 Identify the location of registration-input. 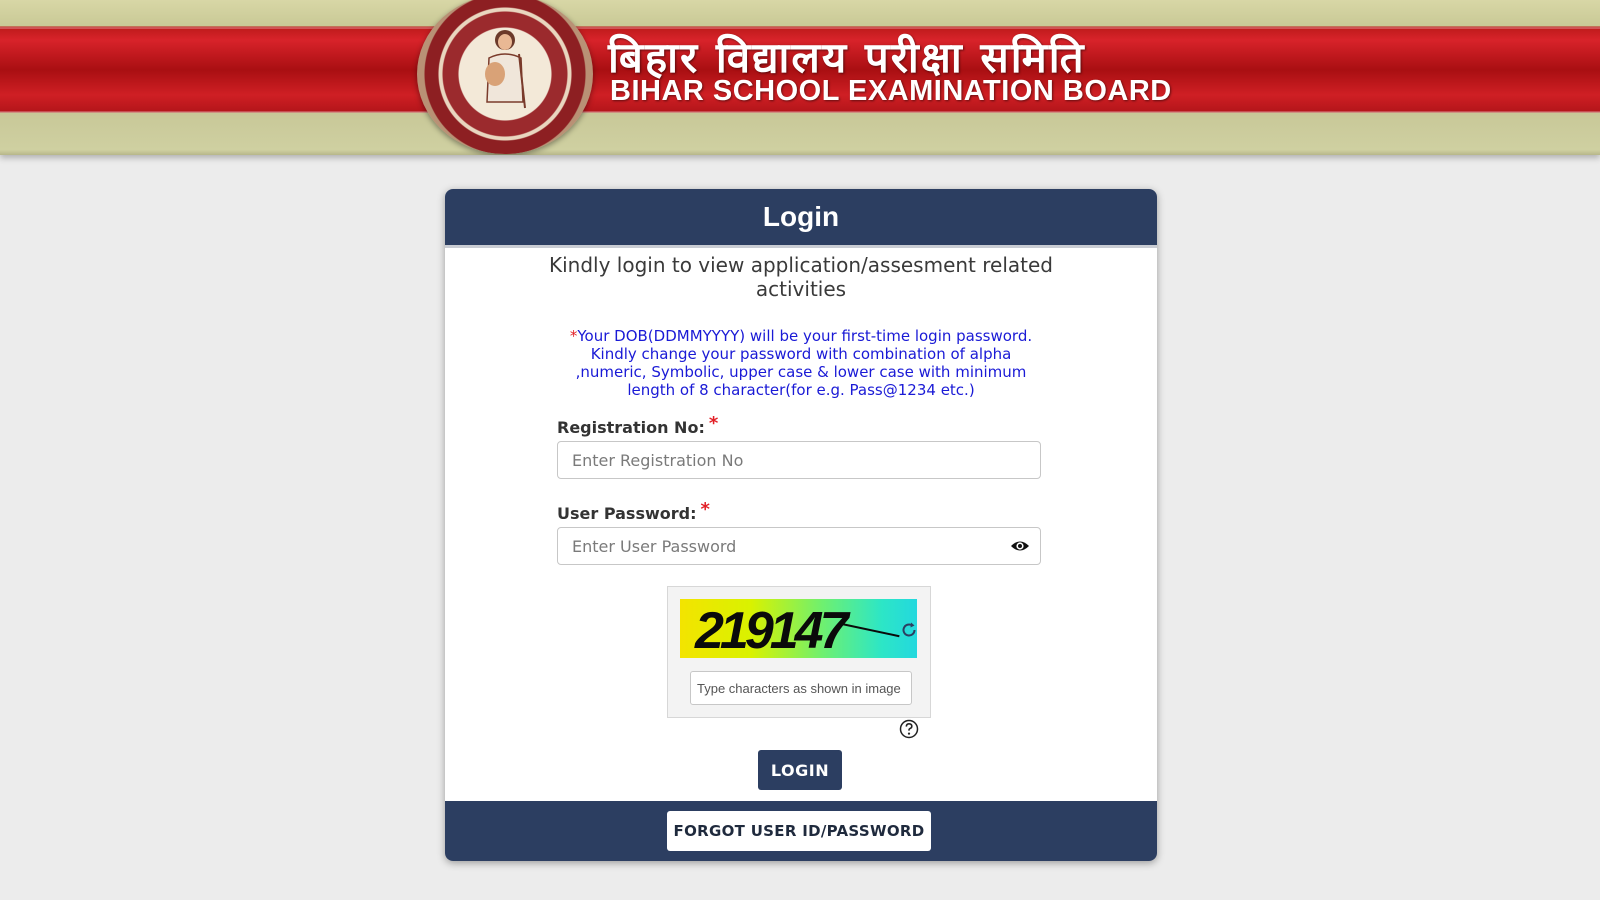
(799, 460).